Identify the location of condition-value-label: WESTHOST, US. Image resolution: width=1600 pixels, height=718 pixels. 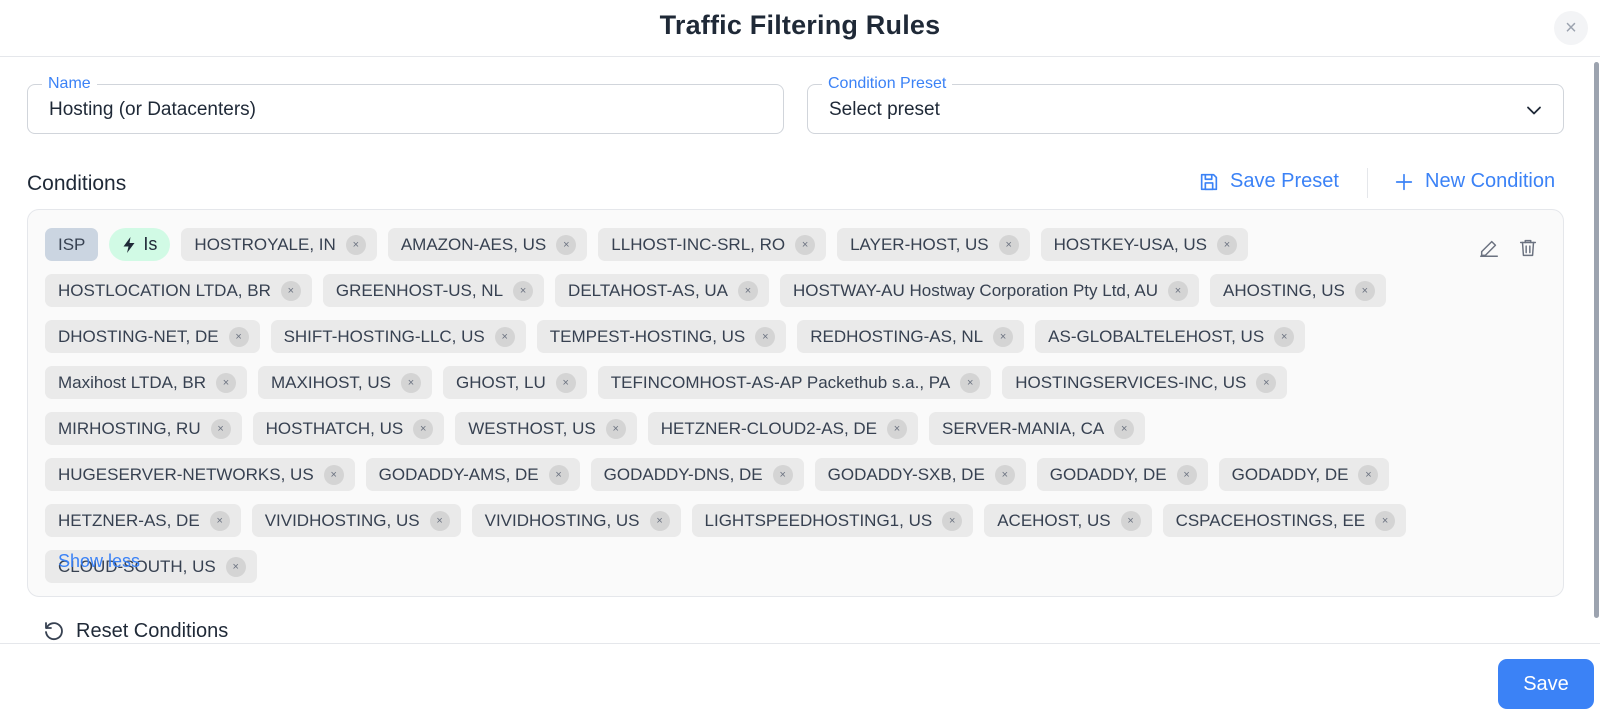
(532, 428).